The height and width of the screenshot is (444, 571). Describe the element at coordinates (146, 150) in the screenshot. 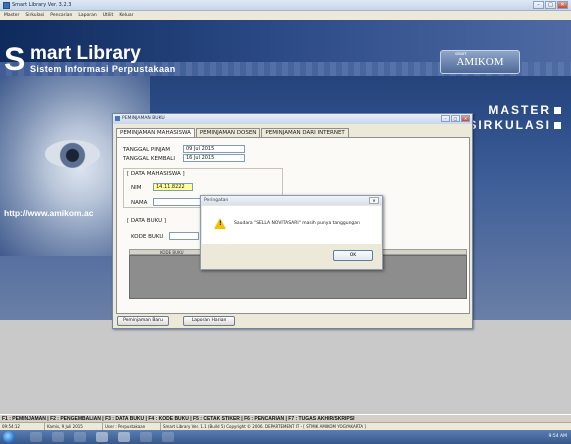

I see `tanggal-pinjam-label: TANGGAL PINJAM` at that location.